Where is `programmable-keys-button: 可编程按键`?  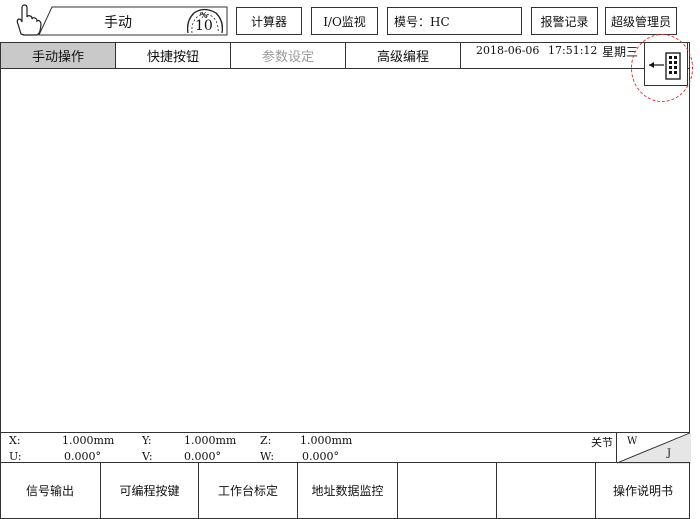 programmable-keys-button: 可编程按键 is located at coordinates (150, 490).